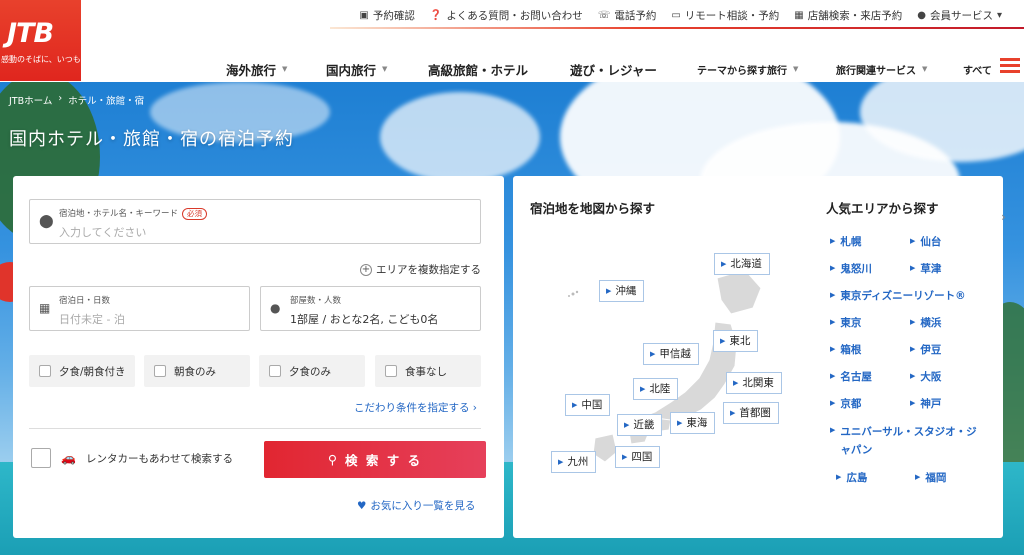  Describe the element at coordinates (30, 100) in the screenshot. I see `breadcrumb-home: JTBホーム` at that location.